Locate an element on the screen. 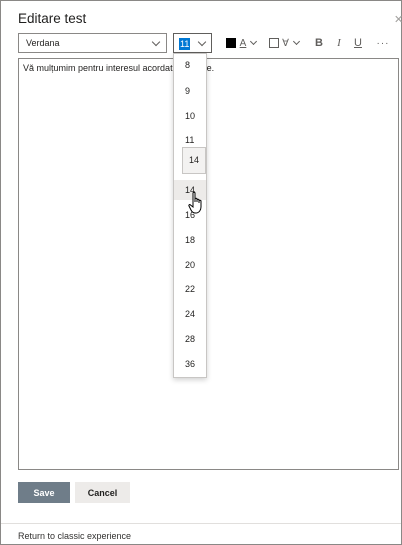 This screenshot has width=402, height=545. panel-title: Editare test is located at coordinates (52, 18).